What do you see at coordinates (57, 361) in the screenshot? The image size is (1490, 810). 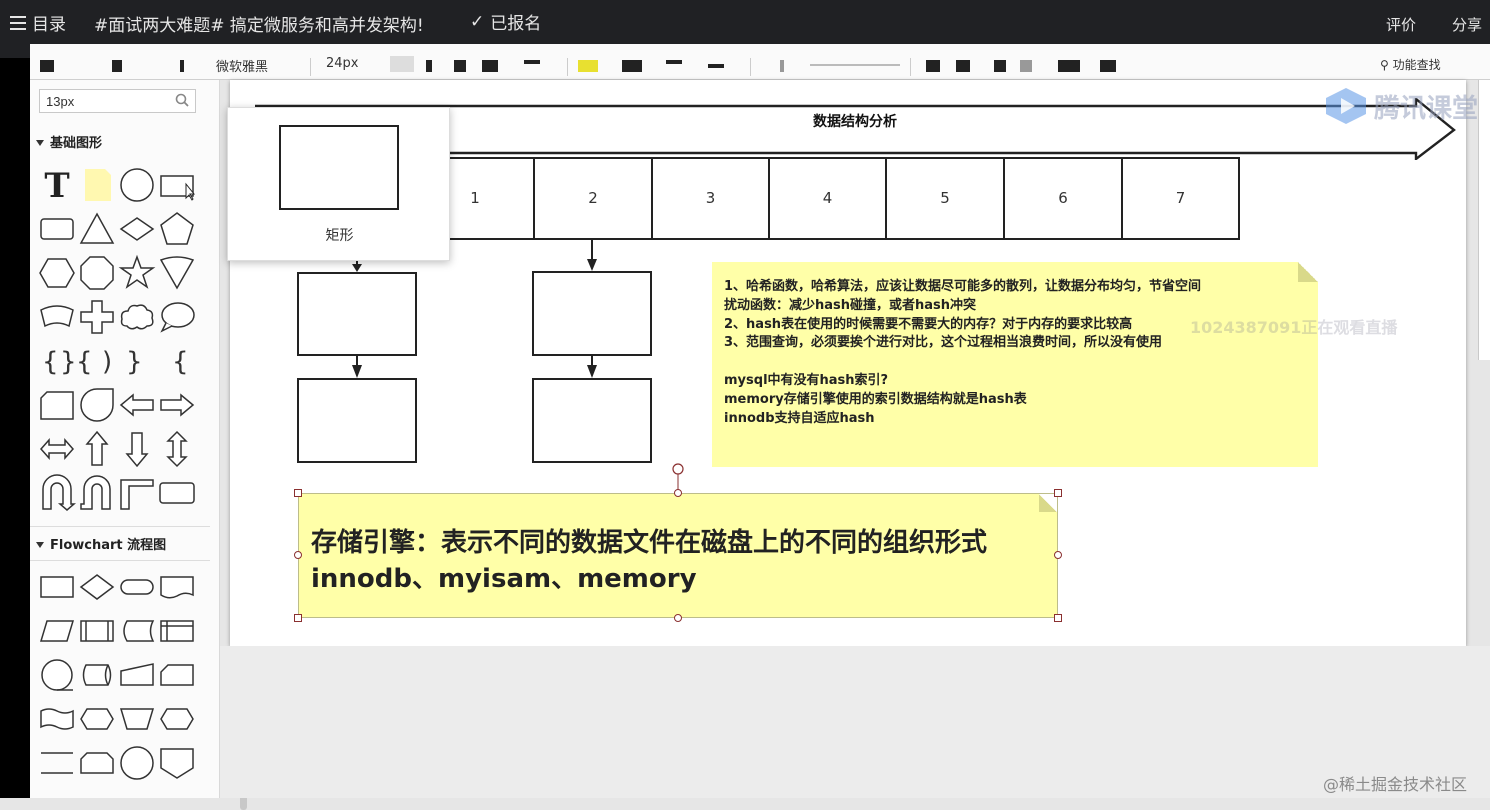 I see `brace-shape-icon: {}` at bounding box center [57, 361].